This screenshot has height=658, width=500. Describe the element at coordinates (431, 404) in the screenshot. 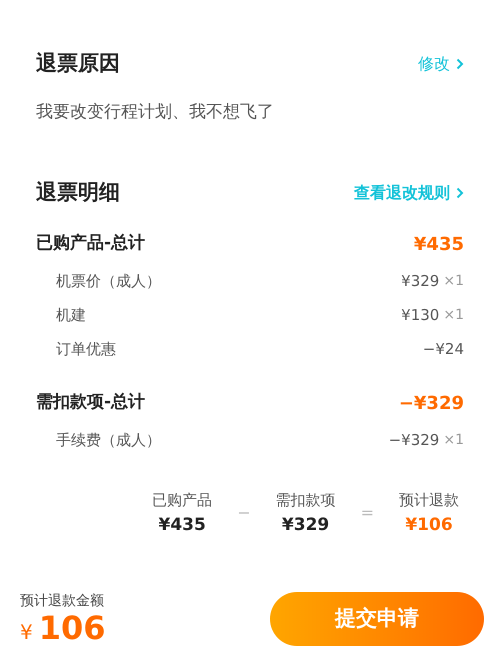

I see `group-total: −¥329` at that location.